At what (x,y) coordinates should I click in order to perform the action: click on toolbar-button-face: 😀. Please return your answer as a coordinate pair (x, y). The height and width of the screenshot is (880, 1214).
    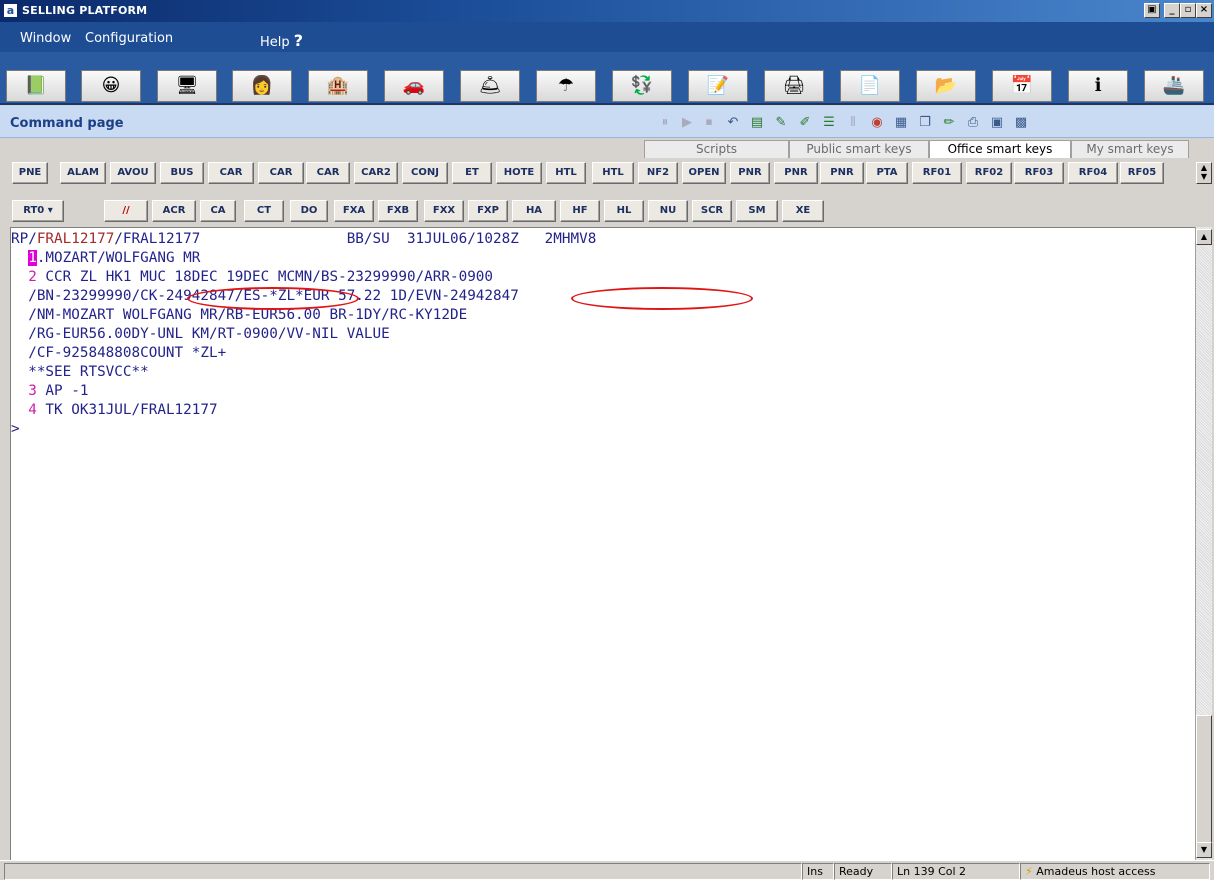
    Looking at the image, I should click on (111, 86).